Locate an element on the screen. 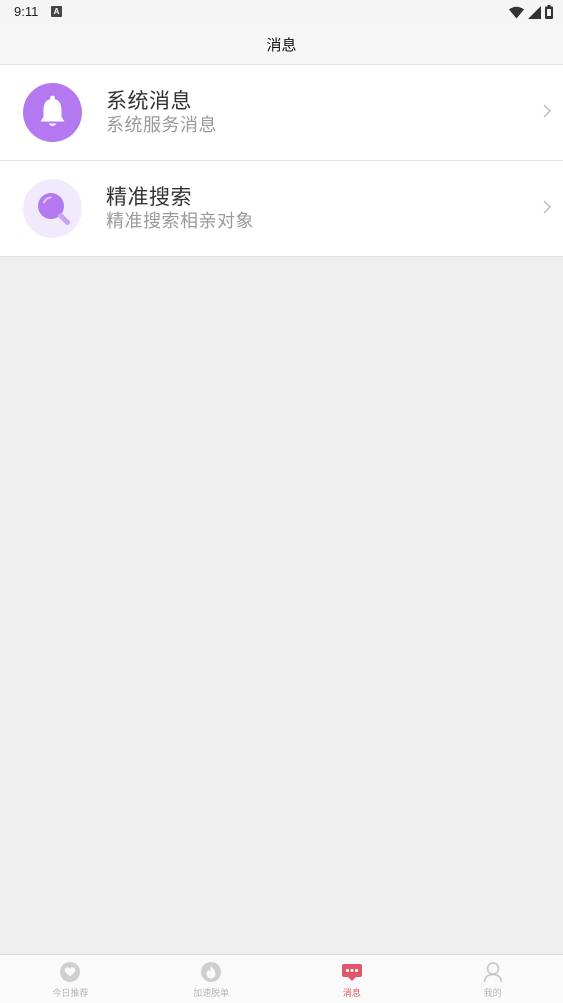  tab-mine: 我的 is located at coordinates (492, 979).